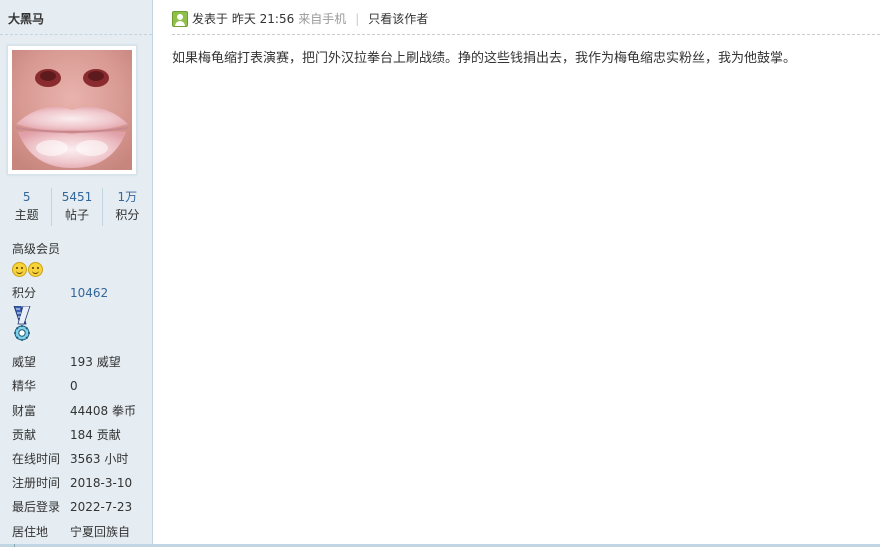 This screenshot has height=547, width=880. What do you see at coordinates (398, 18) in the screenshot?
I see `only-author-link: 只看该作者` at bounding box center [398, 18].